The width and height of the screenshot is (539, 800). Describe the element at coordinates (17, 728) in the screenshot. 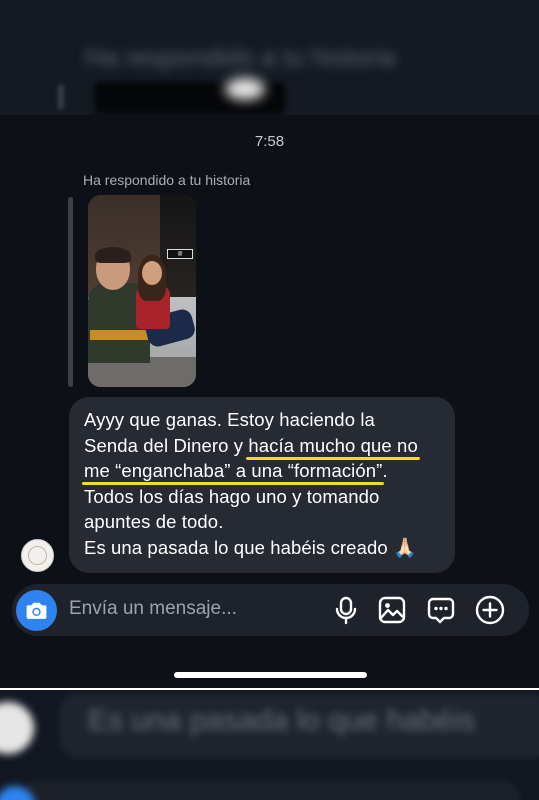

I see `blurred-avatar` at that location.